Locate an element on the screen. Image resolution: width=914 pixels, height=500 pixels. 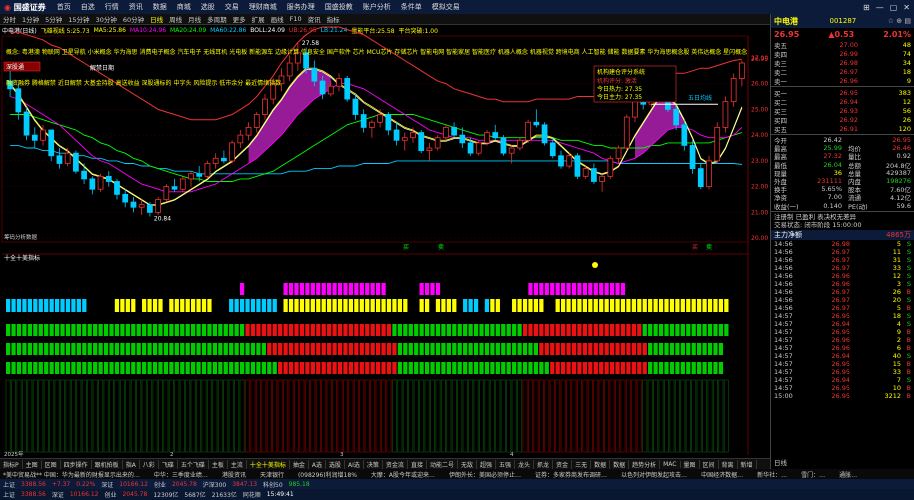
indicator-tab: 抽金 is located at coordinates (299, 464).